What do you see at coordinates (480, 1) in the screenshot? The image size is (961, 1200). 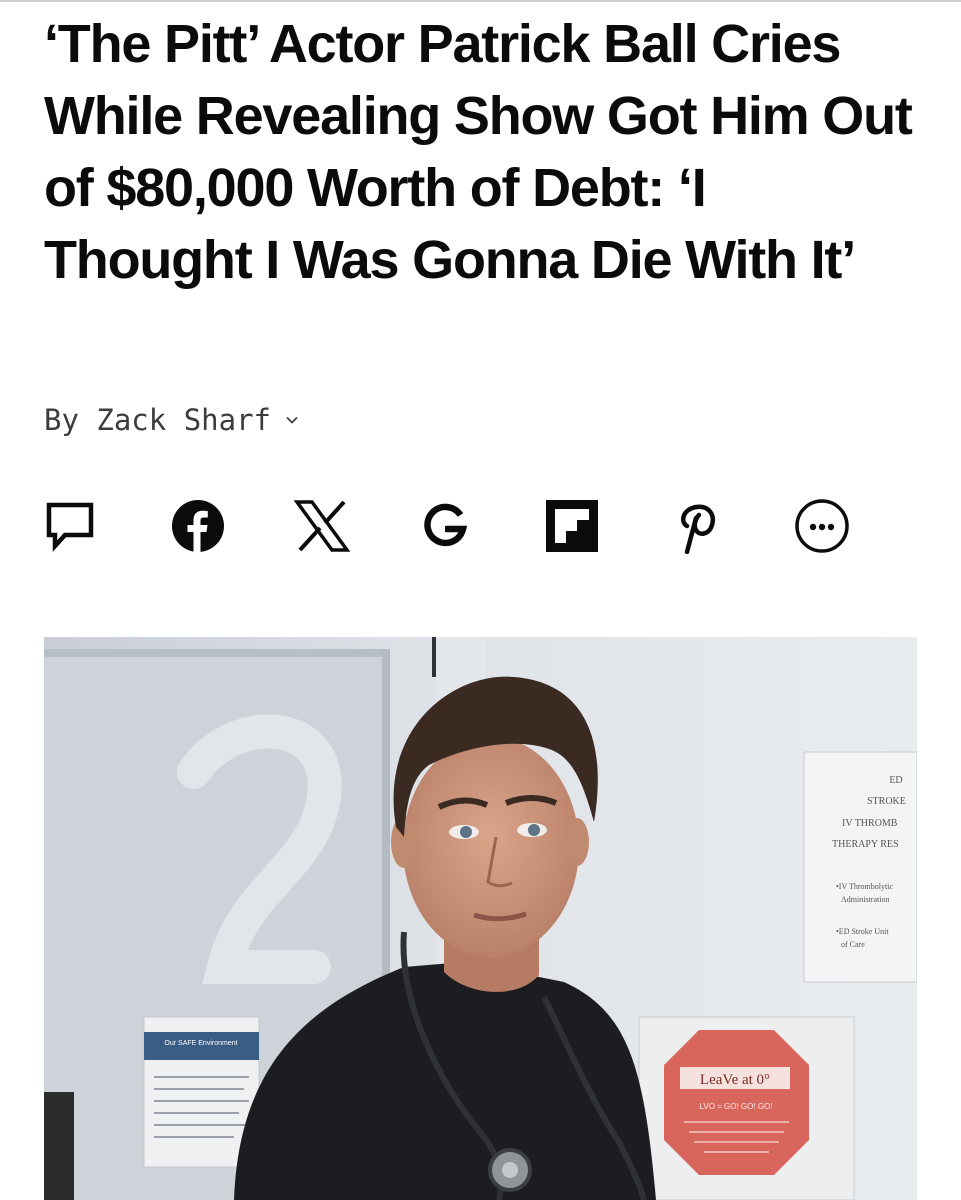 I see `top-divider` at bounding box center [480, 1].